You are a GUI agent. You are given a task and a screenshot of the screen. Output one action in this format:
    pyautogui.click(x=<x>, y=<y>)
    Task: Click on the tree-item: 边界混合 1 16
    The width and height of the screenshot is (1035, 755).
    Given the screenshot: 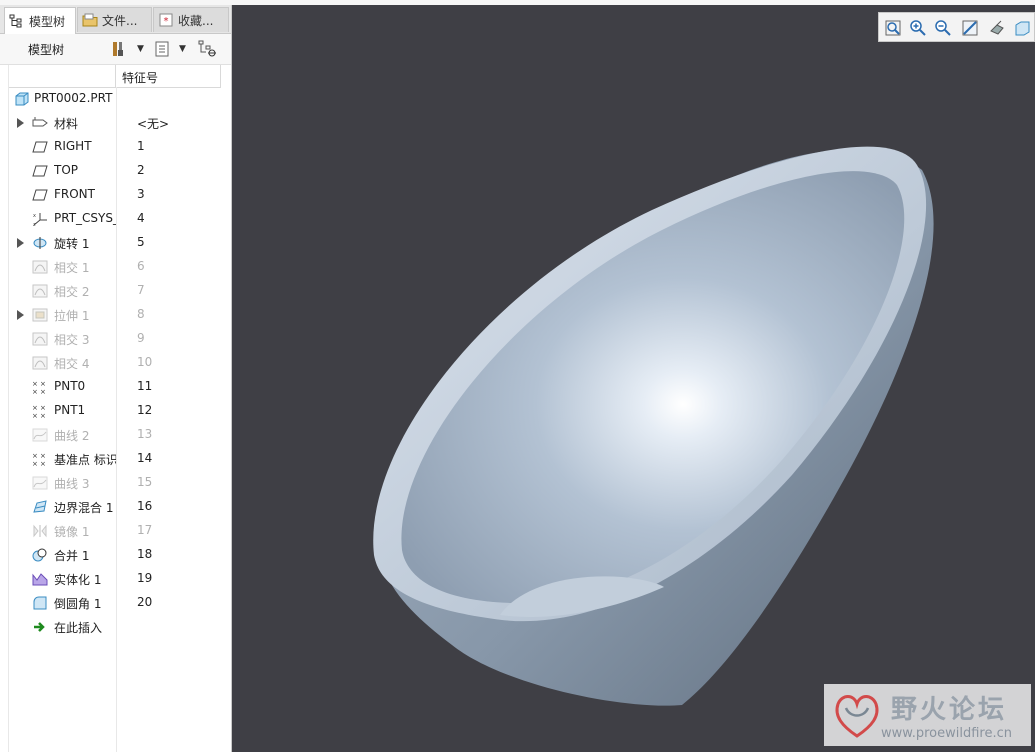 What is the action you would take?
    pyautogui.click(x=115, y=507)
    